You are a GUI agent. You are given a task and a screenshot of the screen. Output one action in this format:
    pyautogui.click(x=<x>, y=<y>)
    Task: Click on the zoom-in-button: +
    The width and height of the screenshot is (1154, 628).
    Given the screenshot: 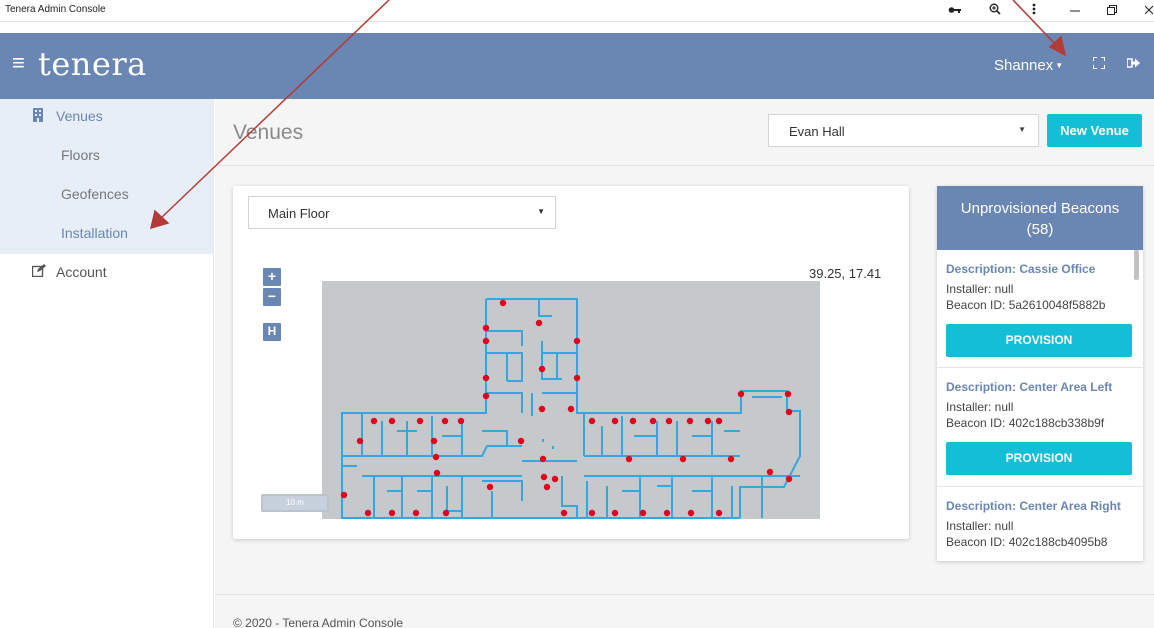 What is the action you would take?
    pyautogui.click(x=272, y=277)
    